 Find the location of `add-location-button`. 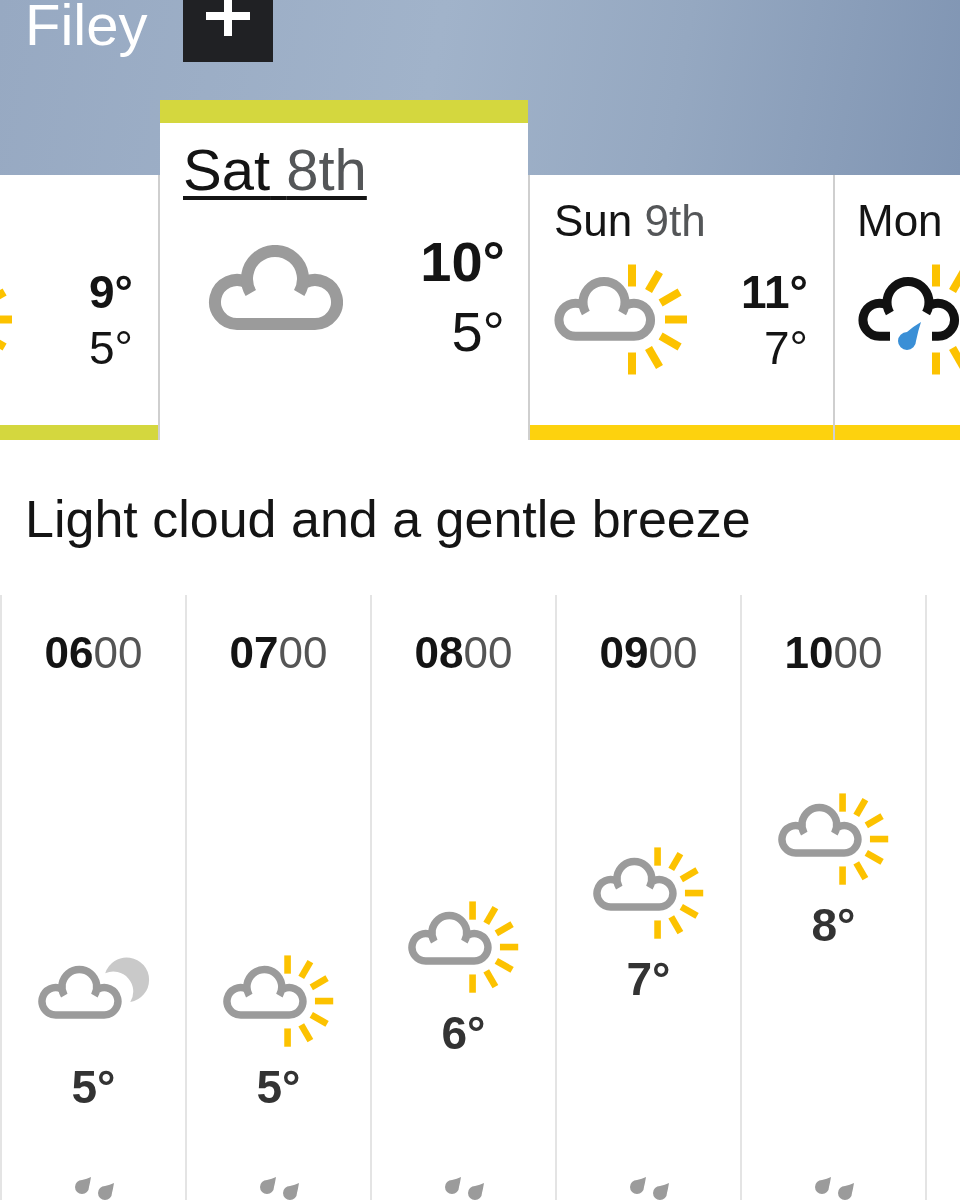

add-location-button is located at coordinates (228, 31).